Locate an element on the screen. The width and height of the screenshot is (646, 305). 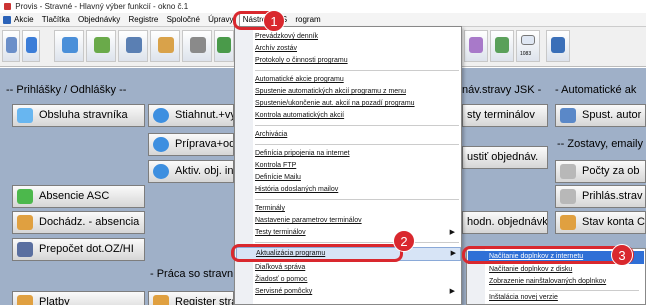
schvalit-objednavky-button: hodn. objednávky is located at coordinates (505, 222).